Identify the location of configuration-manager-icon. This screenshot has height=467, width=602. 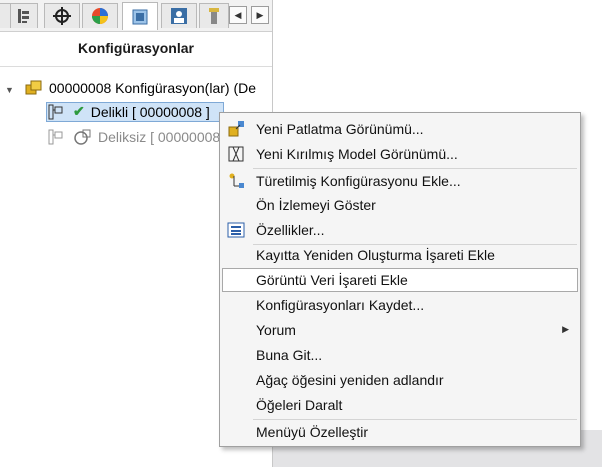
(140, 16).